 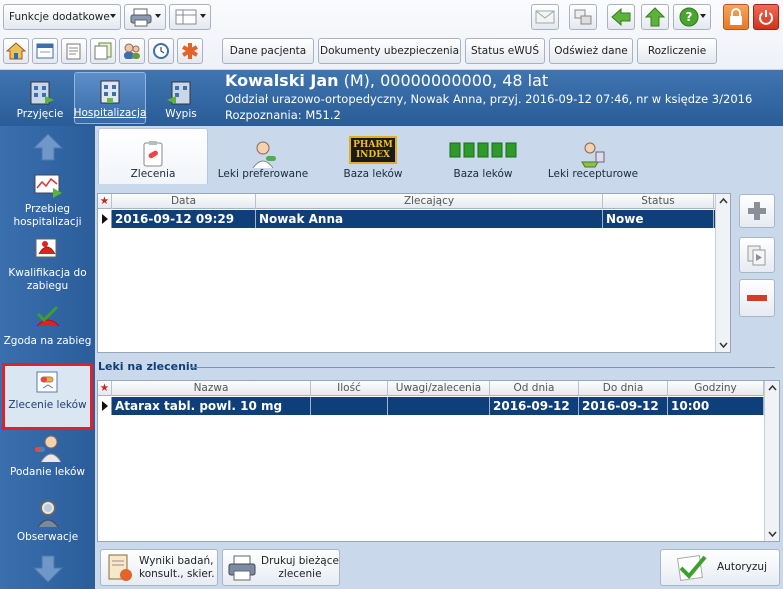 I want to click on sidebar-scroll-down, so click(x=47, y=570).